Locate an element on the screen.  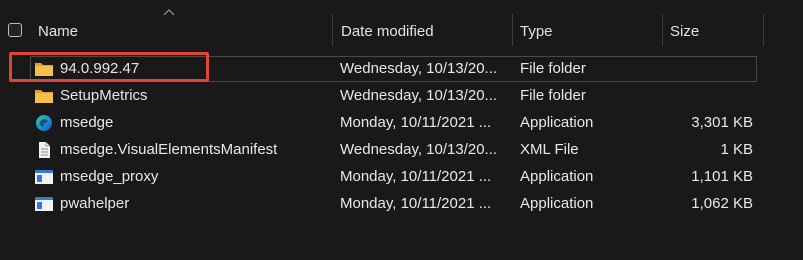
file-size: 1,062 KB is located at coordinates (722, 203).